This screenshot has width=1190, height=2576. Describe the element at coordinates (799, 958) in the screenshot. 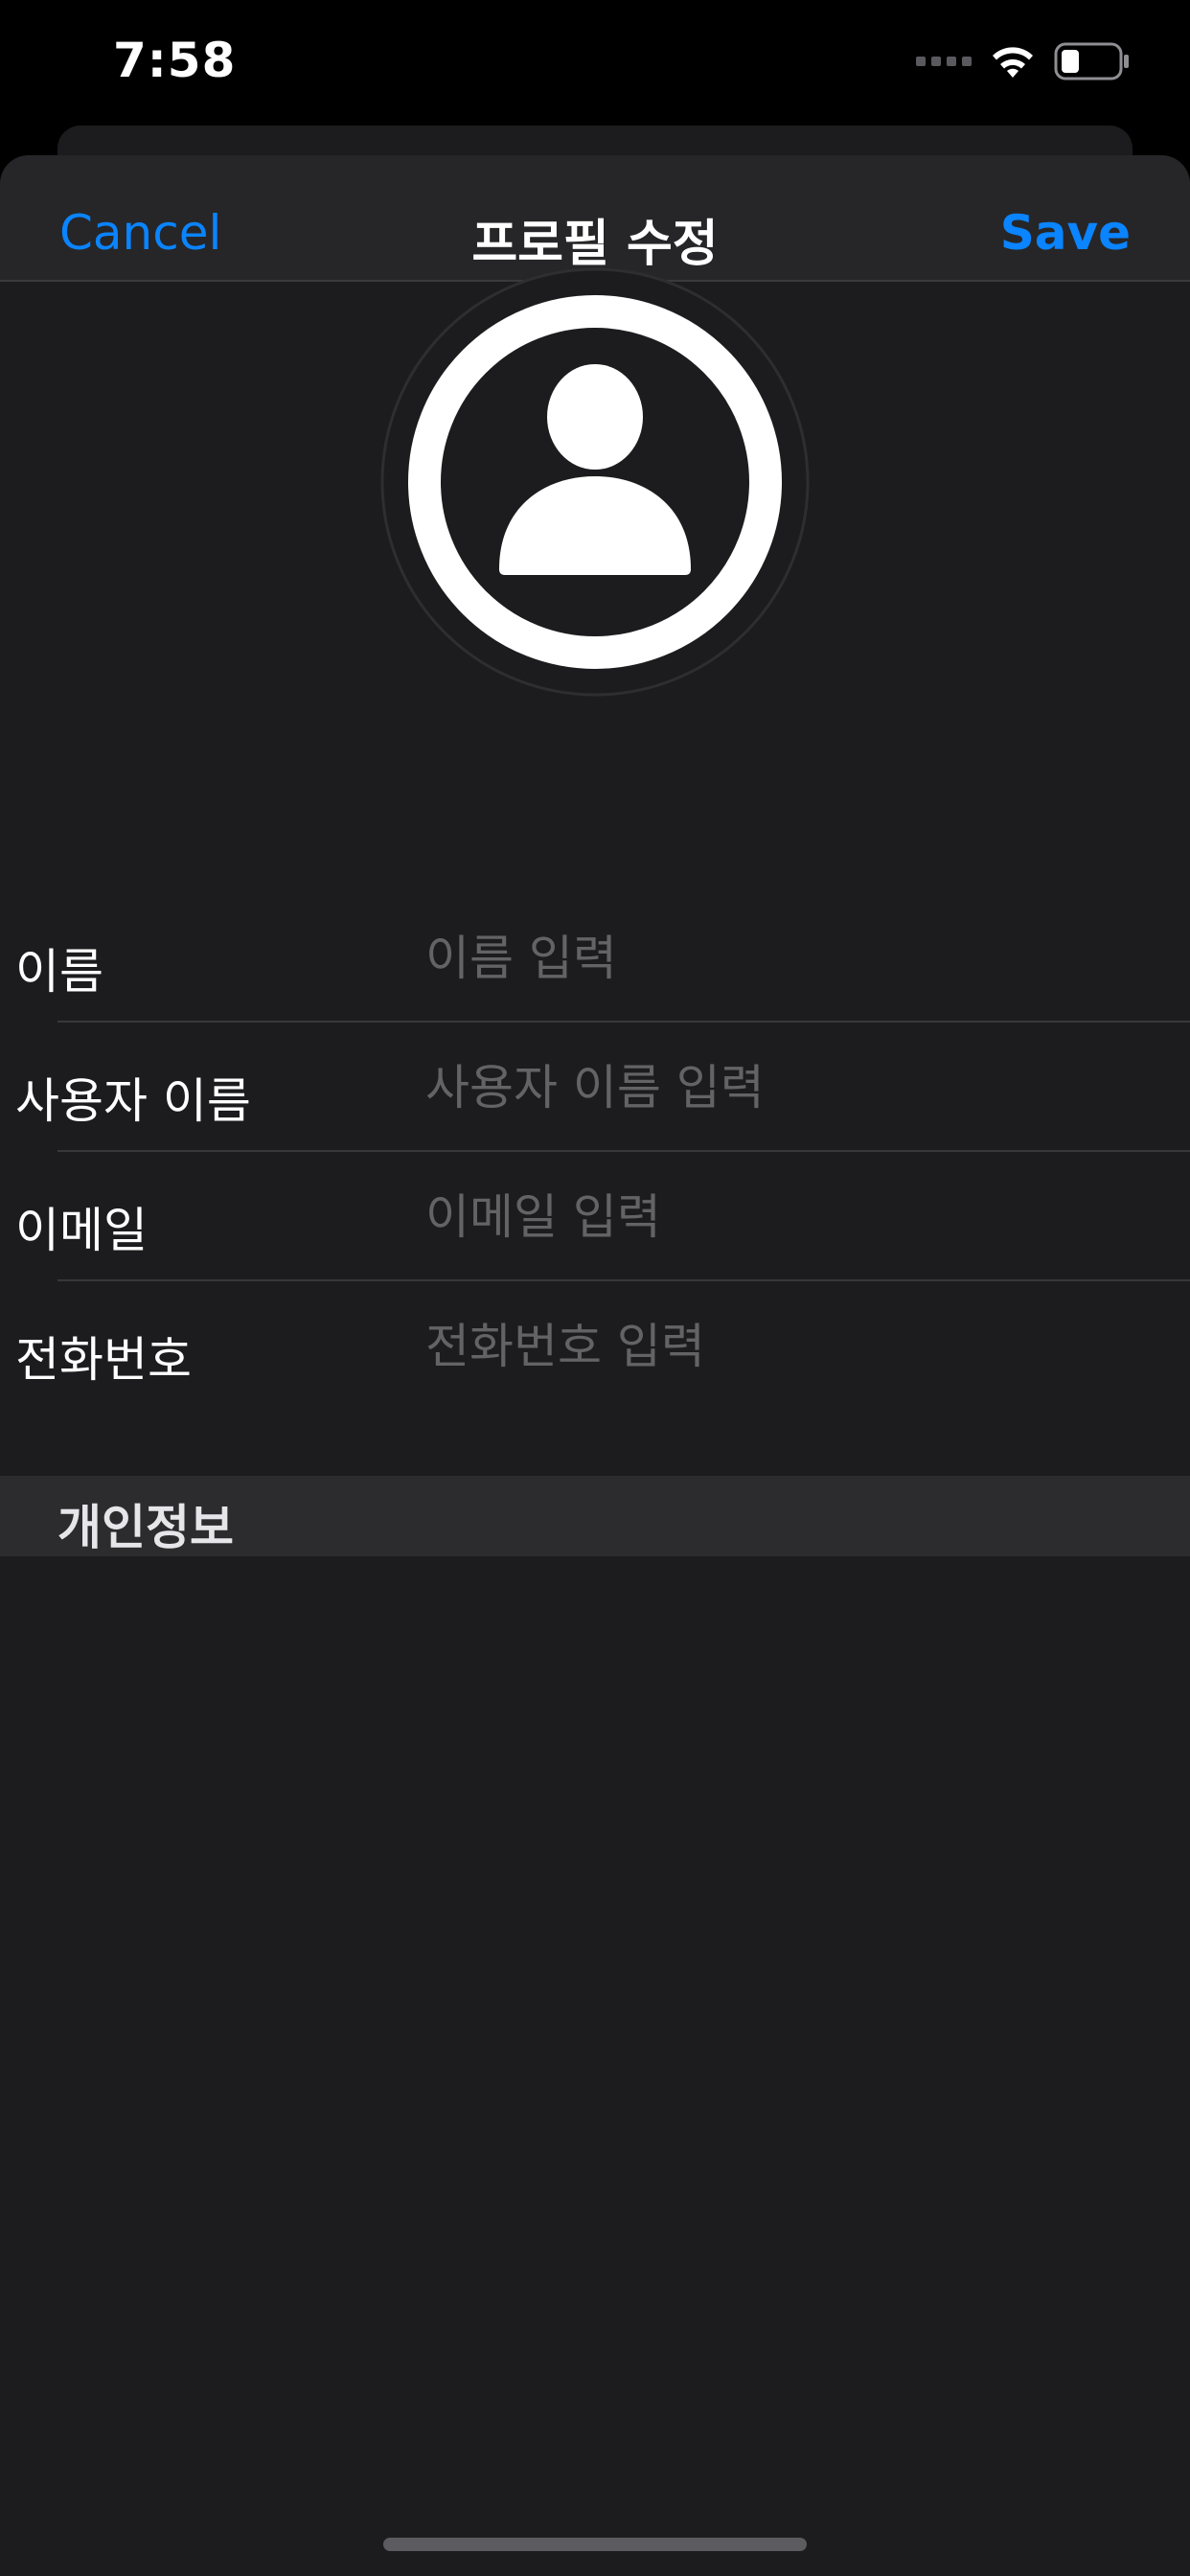

I see `name-input` at that location.